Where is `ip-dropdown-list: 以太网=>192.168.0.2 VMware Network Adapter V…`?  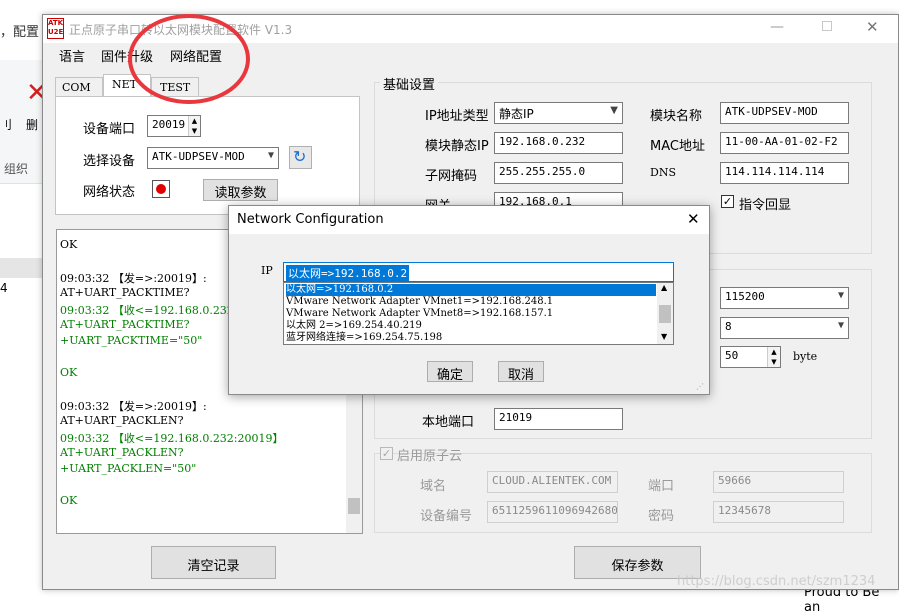 ip-dropdown-list: 以太网=>192.168.0.2 VMware Network Adapter V… is located at coordinates (478, 313).